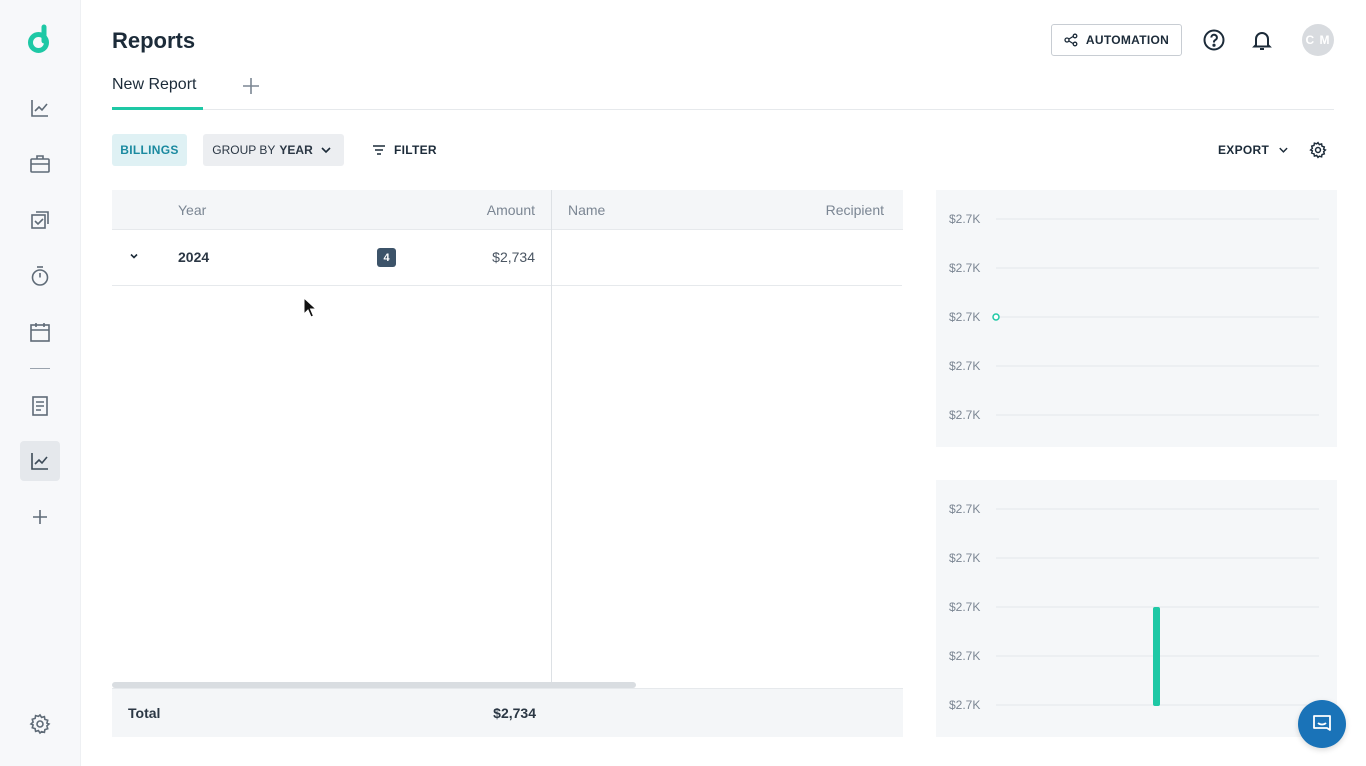 The height and width of the screenshot is (766, 1366). Describe the element at coordinates (296, 150) in the screenshot. I see `group-by-value: YEAR` at that location.